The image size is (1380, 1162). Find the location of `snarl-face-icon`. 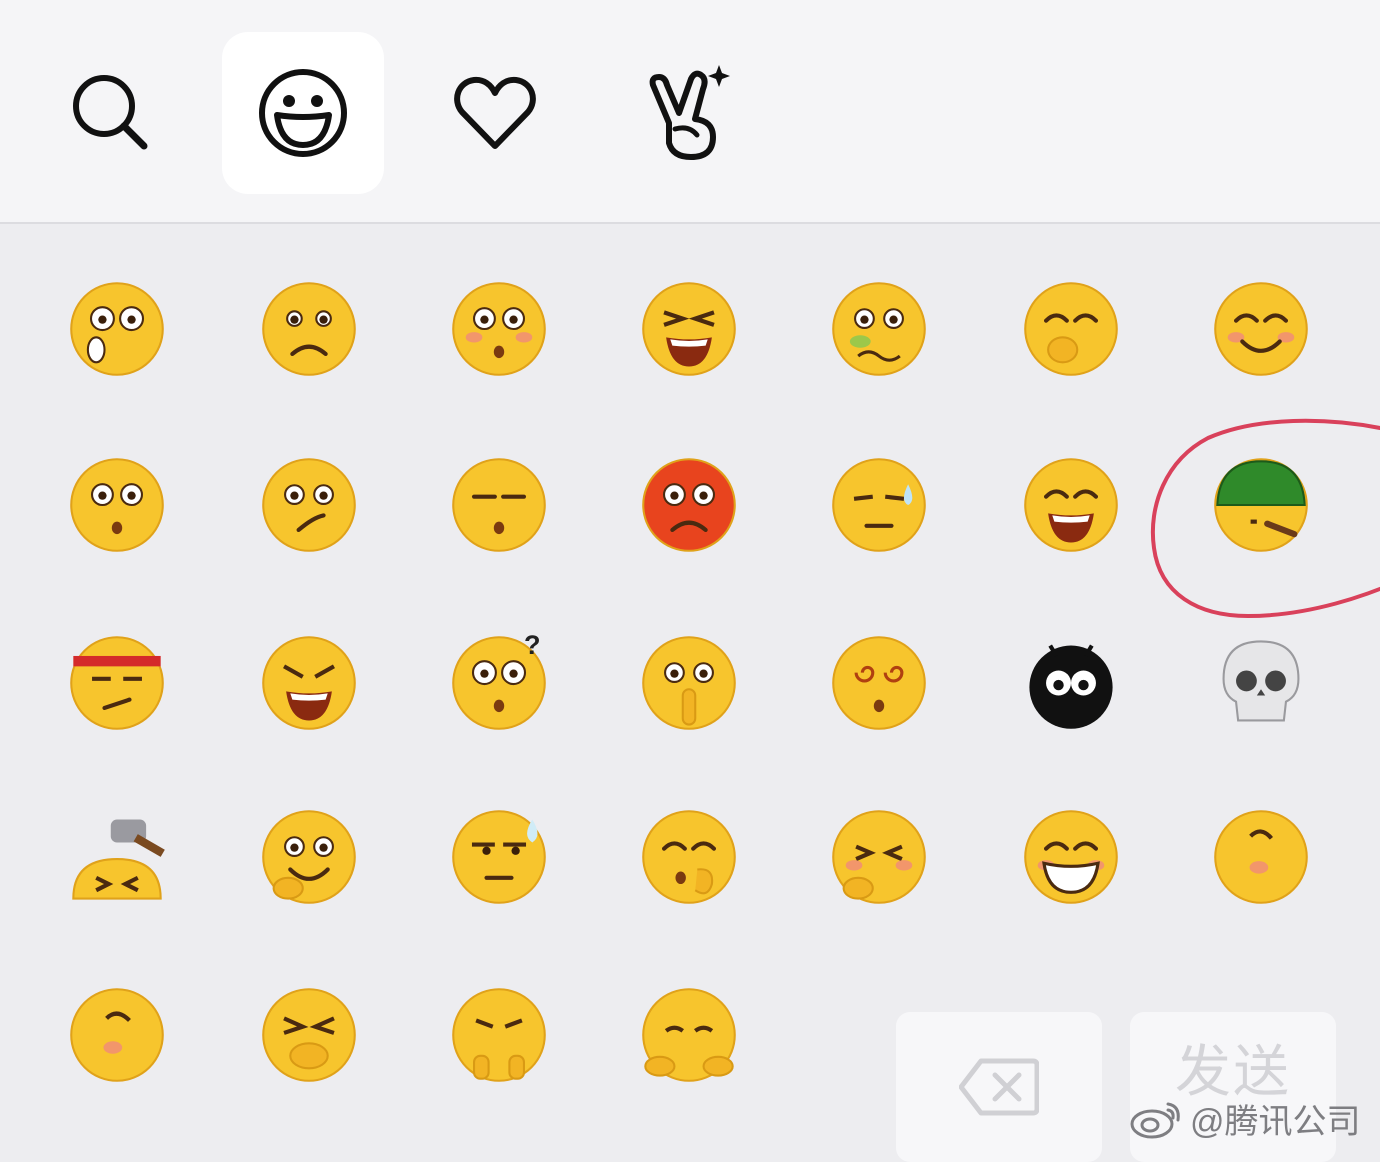

snarl-face-icon is located at coordinates (309, 683).